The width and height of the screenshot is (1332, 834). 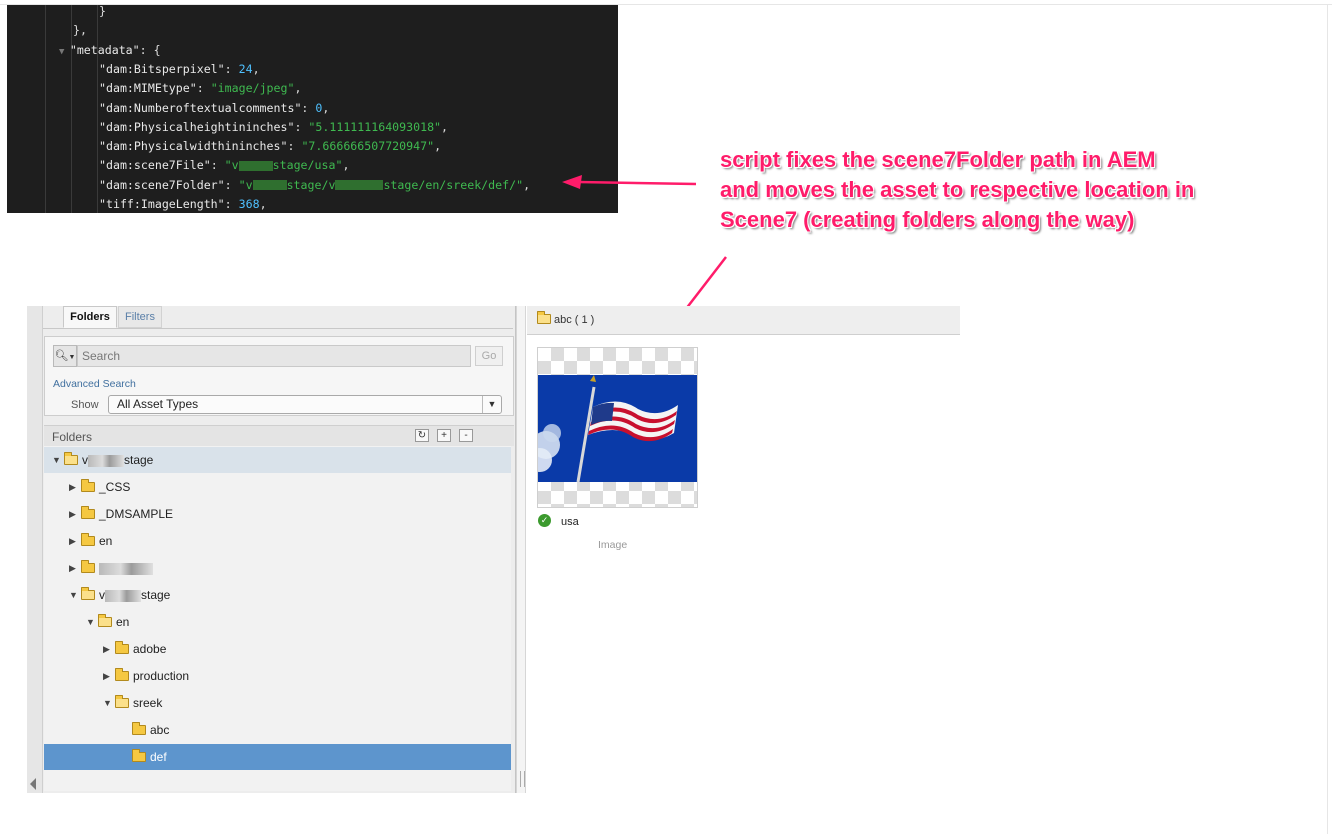 What do you see at coordinates (311, 184) in the screenshot?
I see `code-token: stage/v` at bounding box center [311, 184].